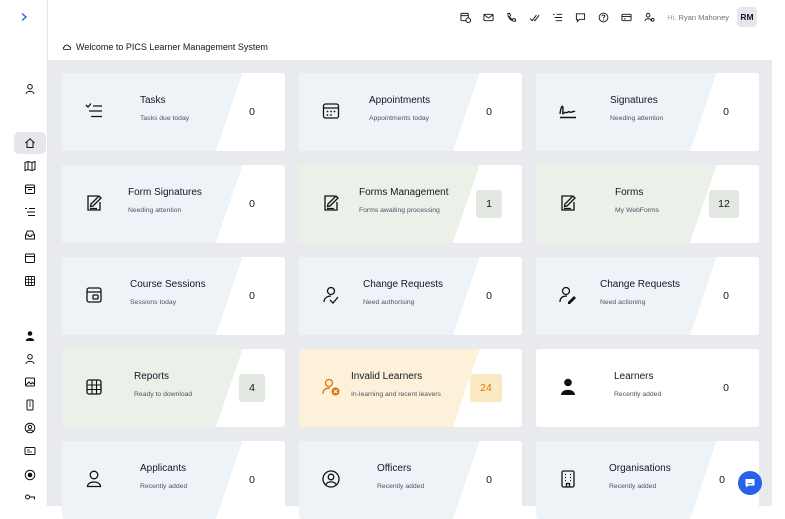 Image resolution: width=785 pixels, height=519 pixels. I want to click on card-title: Forms, so click(629, 192).